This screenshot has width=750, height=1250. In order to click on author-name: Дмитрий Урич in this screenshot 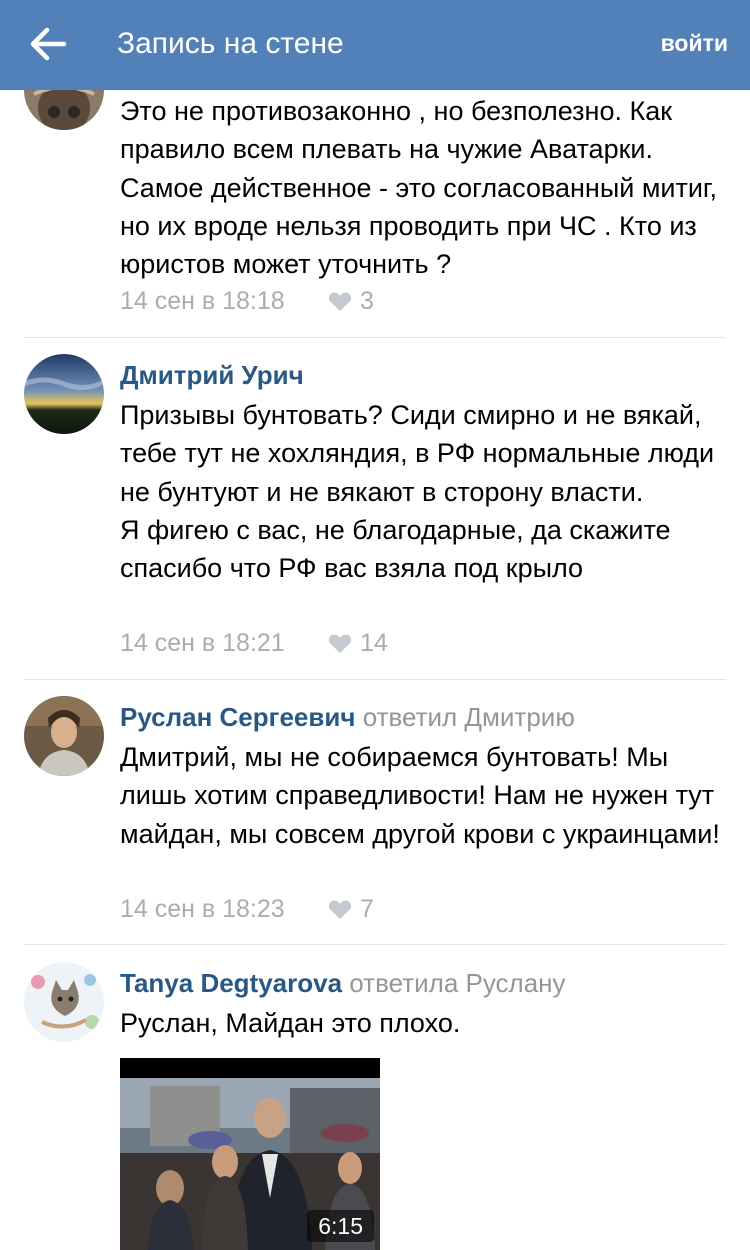, I will do `click(212, 375)`.